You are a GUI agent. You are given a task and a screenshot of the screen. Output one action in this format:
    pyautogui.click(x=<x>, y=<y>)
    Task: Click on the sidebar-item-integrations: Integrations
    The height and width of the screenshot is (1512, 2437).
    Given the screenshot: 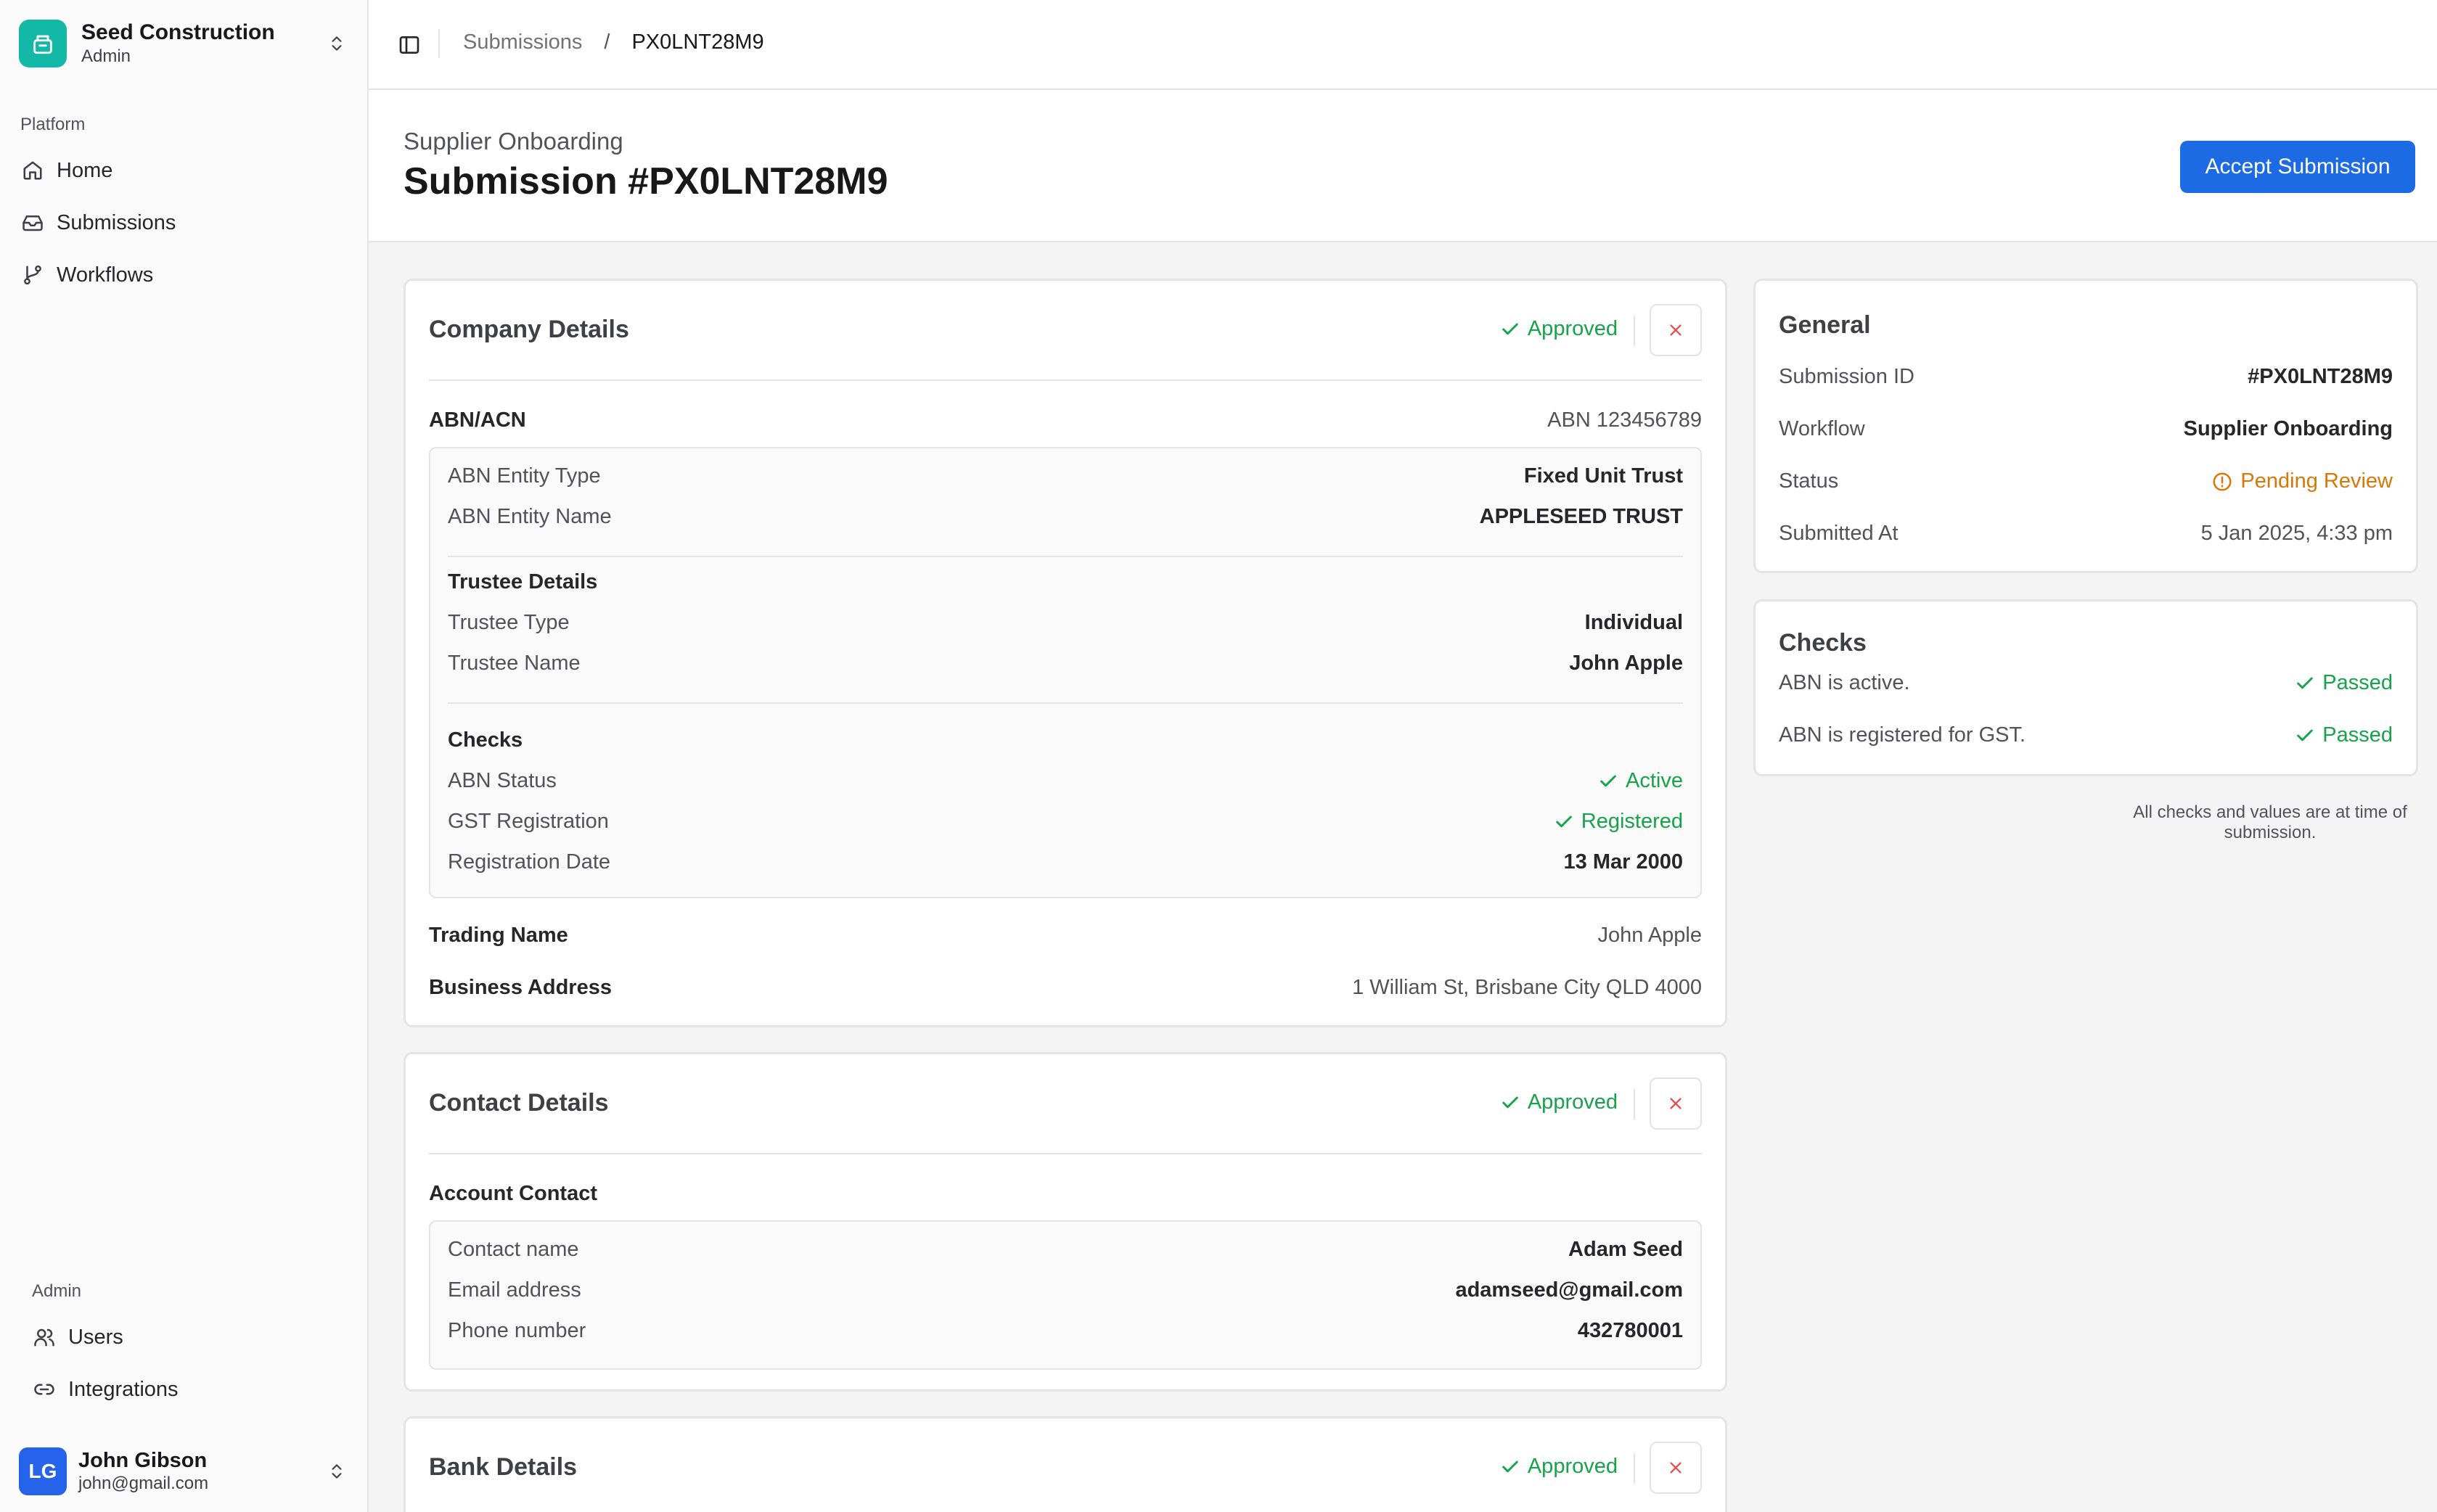 What is the action you would take?
    pyautogui.click(x=195, y=1389)
    